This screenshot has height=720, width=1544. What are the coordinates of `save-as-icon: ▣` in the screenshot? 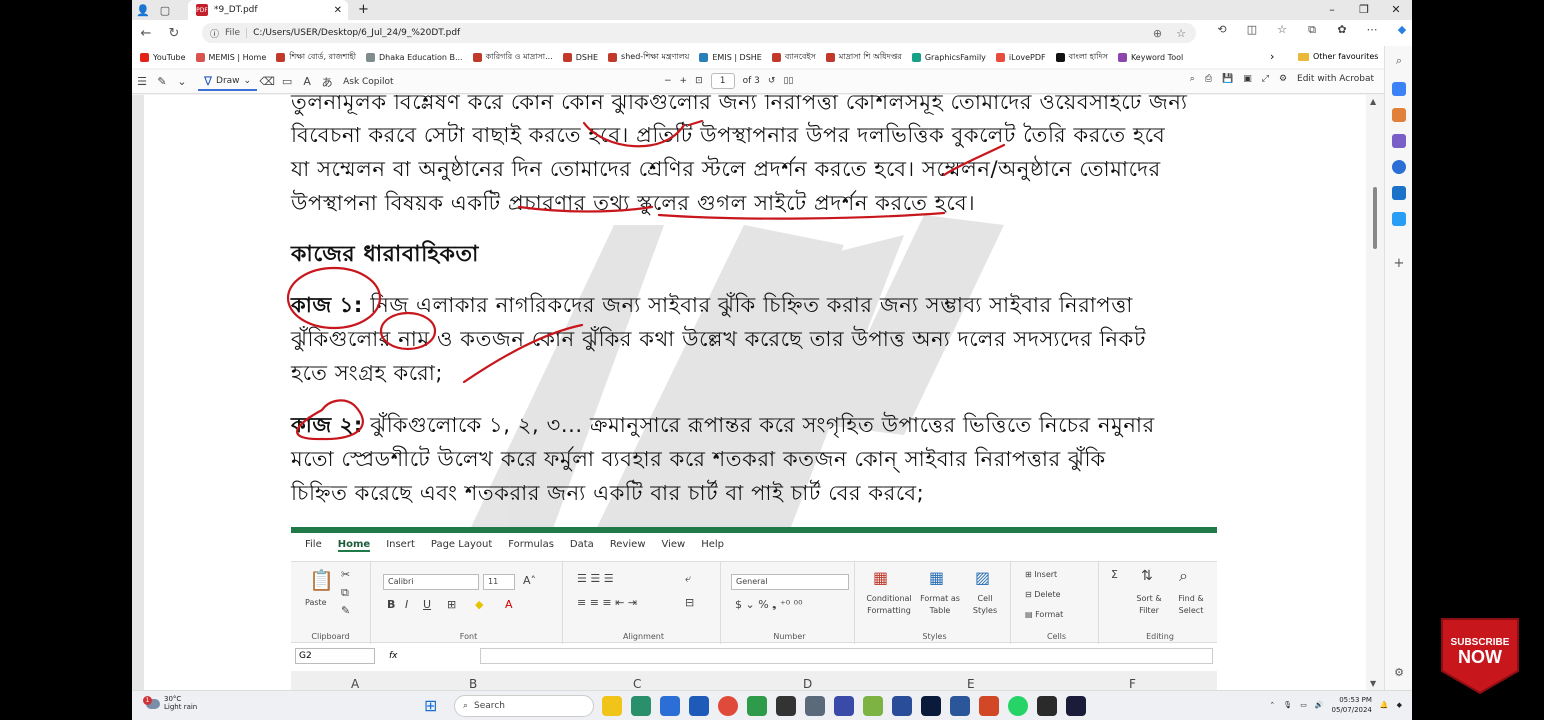 It's located at (1247, 79).